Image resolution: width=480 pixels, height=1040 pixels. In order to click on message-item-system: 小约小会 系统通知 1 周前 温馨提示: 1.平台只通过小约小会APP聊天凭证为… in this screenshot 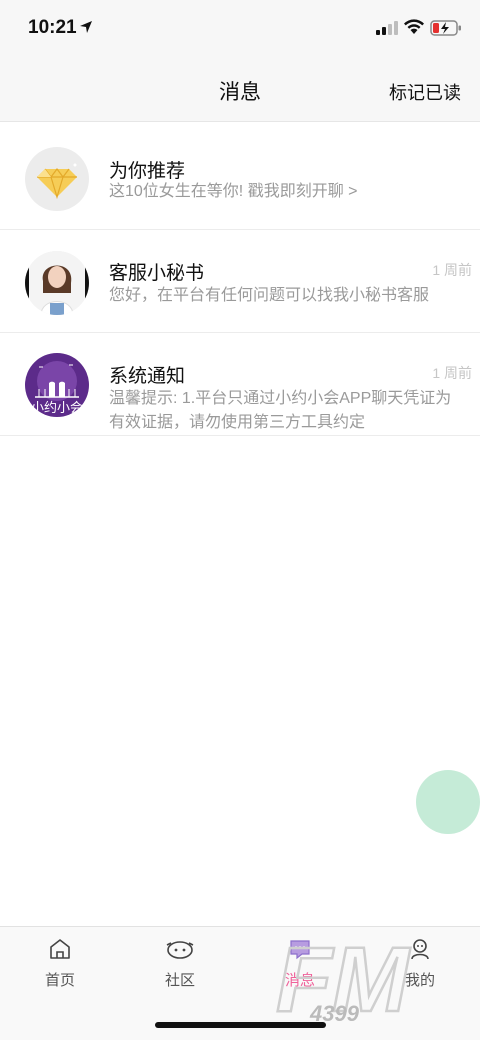, I will do `click(240, 384)`.